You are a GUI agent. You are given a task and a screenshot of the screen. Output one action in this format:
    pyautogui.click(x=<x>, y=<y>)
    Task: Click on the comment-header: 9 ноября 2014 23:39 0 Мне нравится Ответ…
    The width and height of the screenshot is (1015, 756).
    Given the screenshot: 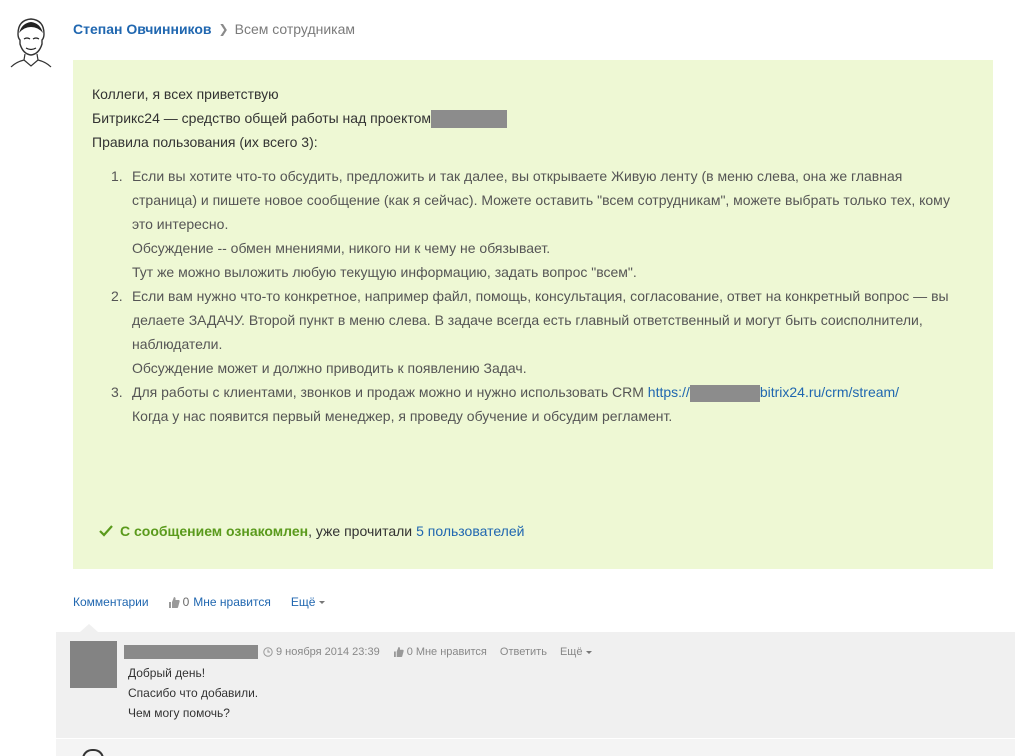 What is the action you would take?
    pyautogui.click(x=358, y=652)
    